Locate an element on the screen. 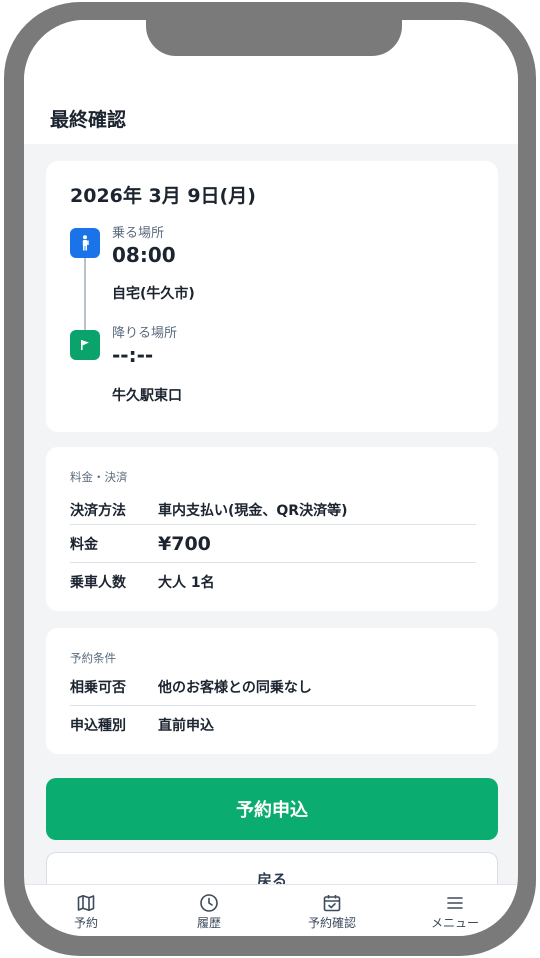 This screenshot has height=958, width=540. fare-row-payment: 決済方法 車内支払い(現金、QR決済等) is located at coordinates (273, 509).